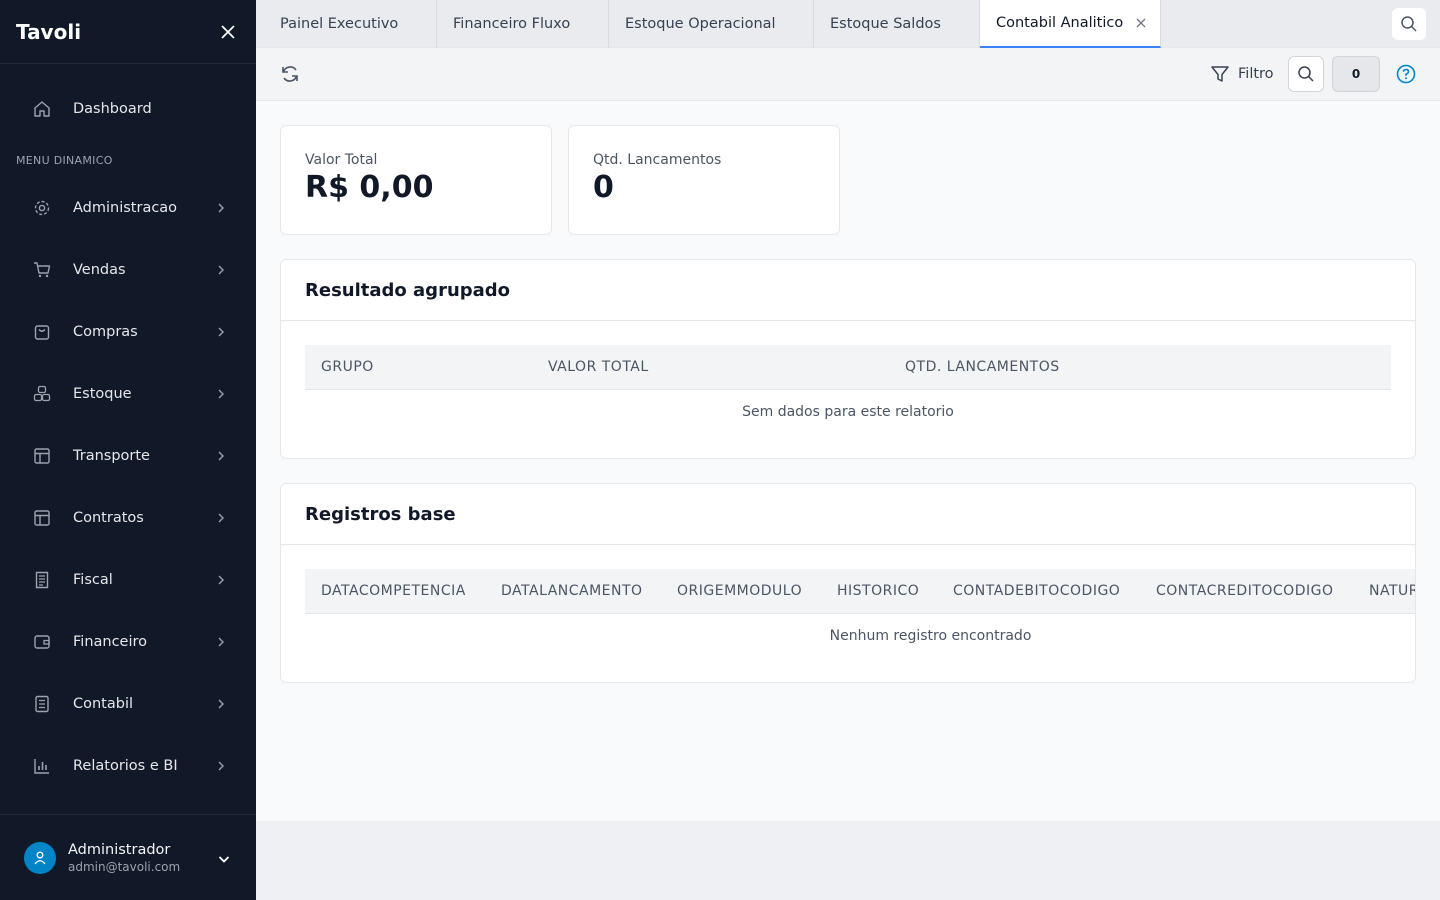  I want to click on sidebar-item-label: Dashboard, so click(112, 109).